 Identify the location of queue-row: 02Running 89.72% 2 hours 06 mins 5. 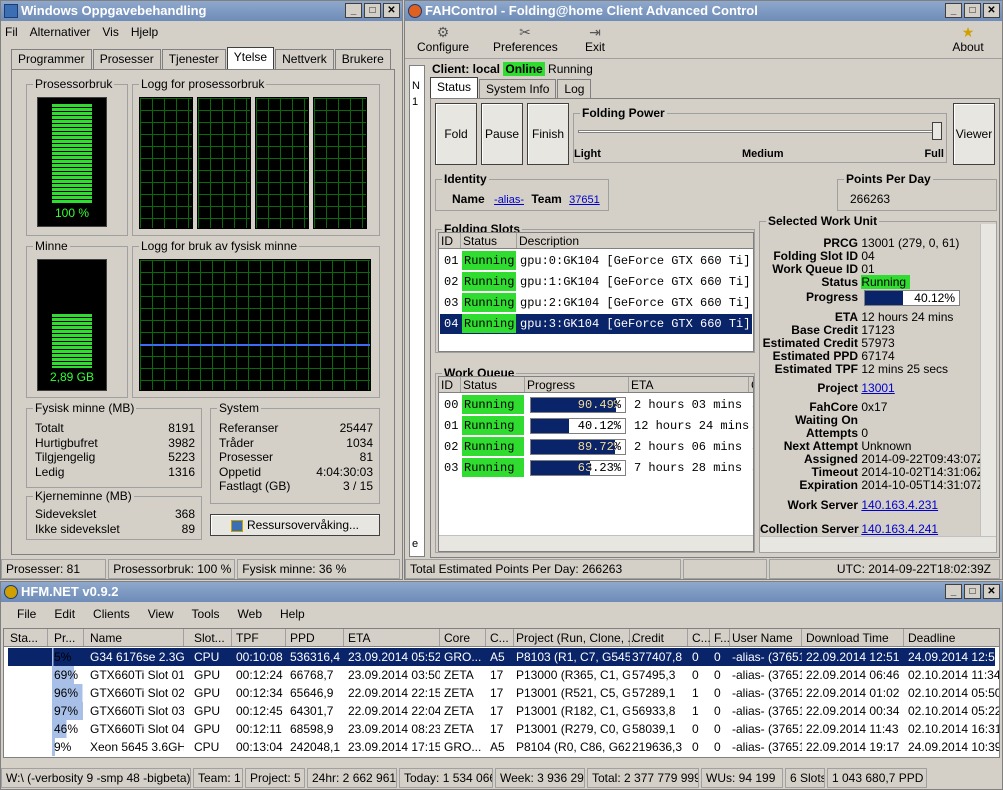
(596, 447).